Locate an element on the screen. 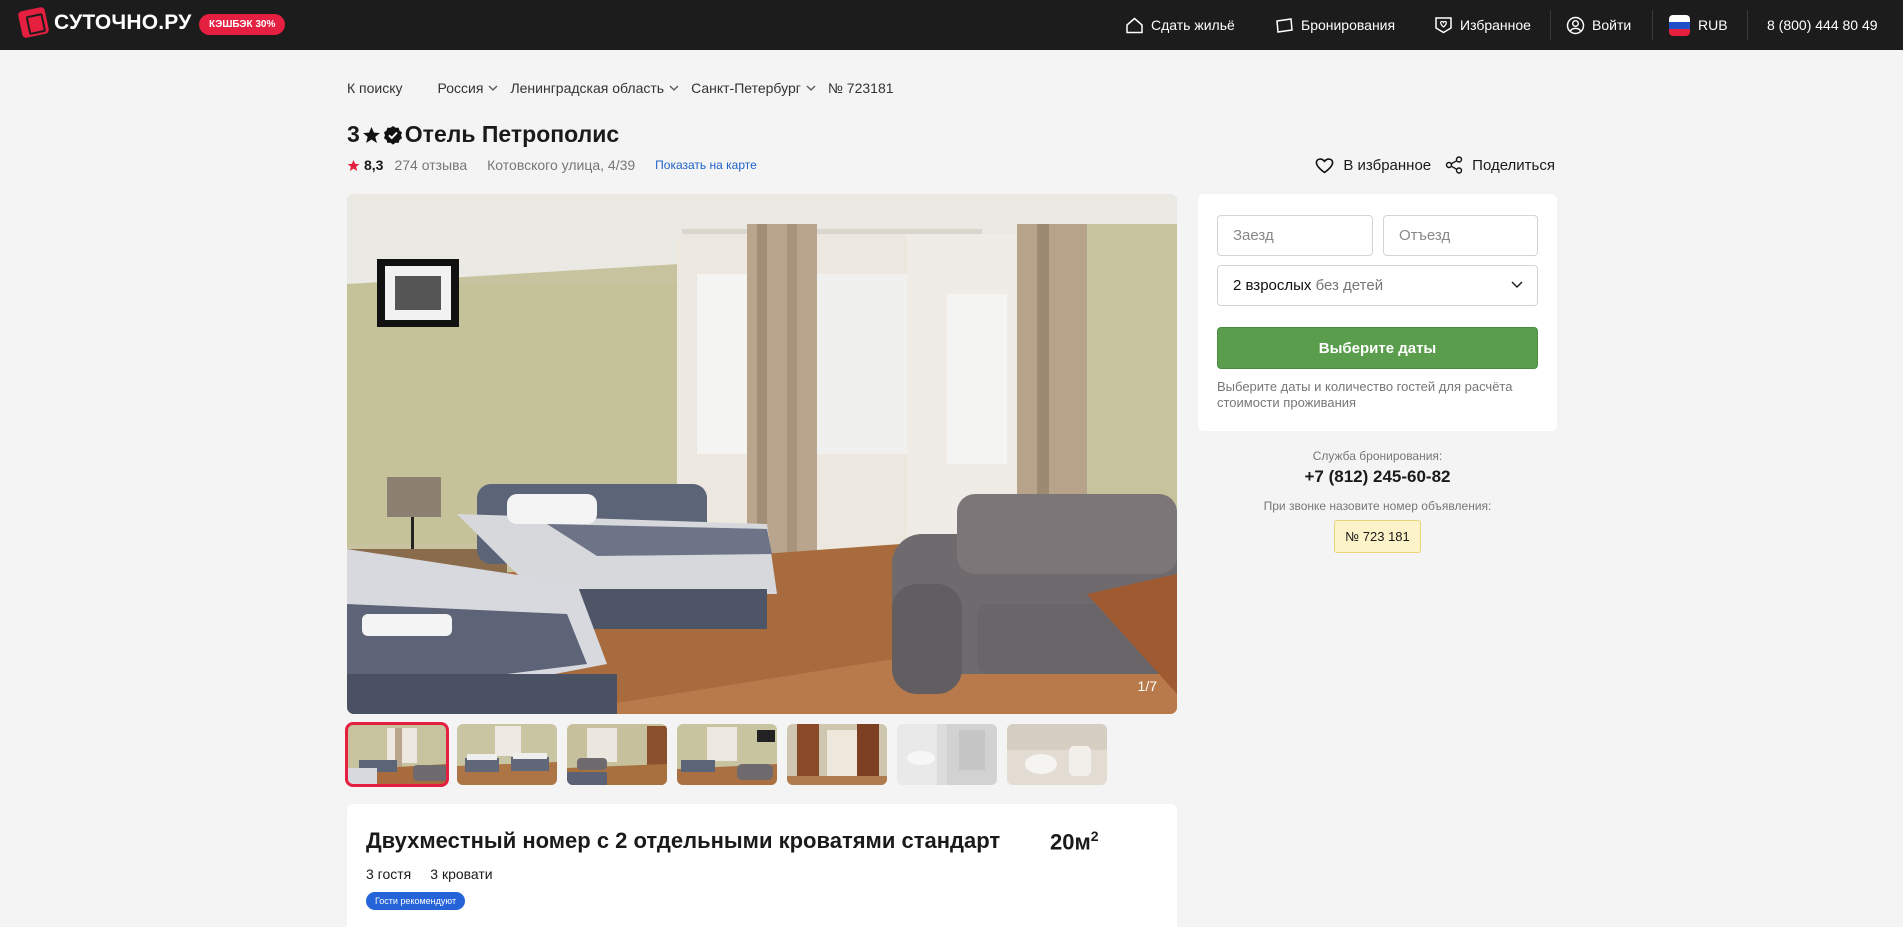 This screenshot has height=927, width=1903. share-label: Поделиться is located at coordinates (1513, 165).